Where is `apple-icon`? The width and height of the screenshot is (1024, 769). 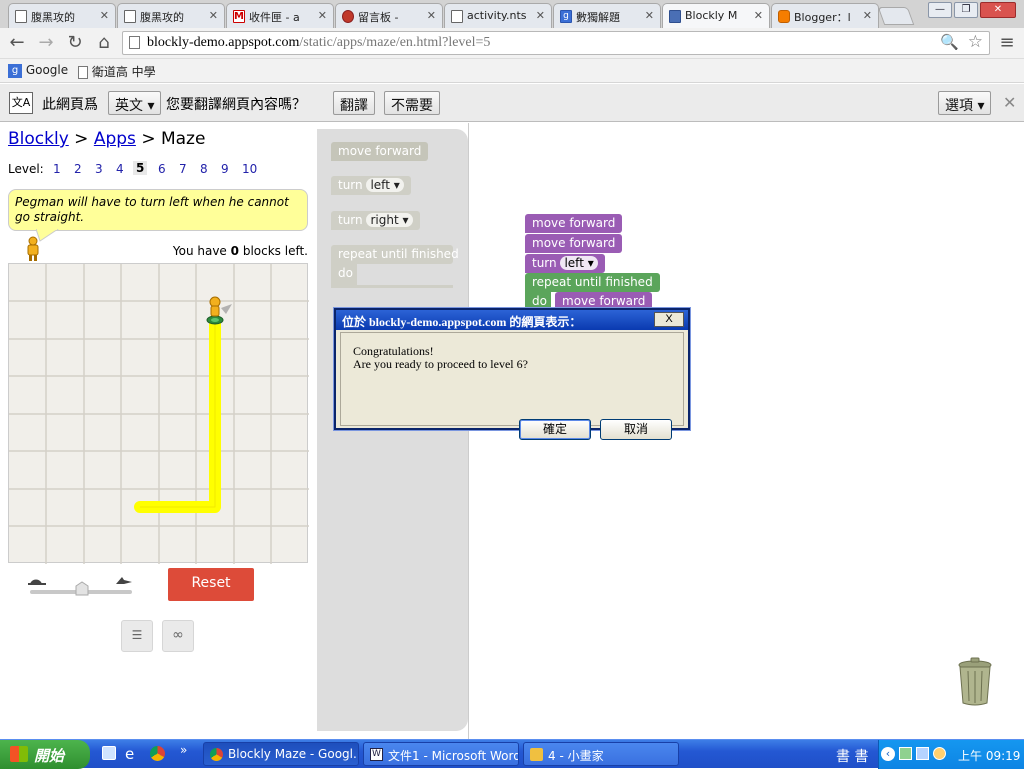
apple-icon is located at coordinates (348, 16).